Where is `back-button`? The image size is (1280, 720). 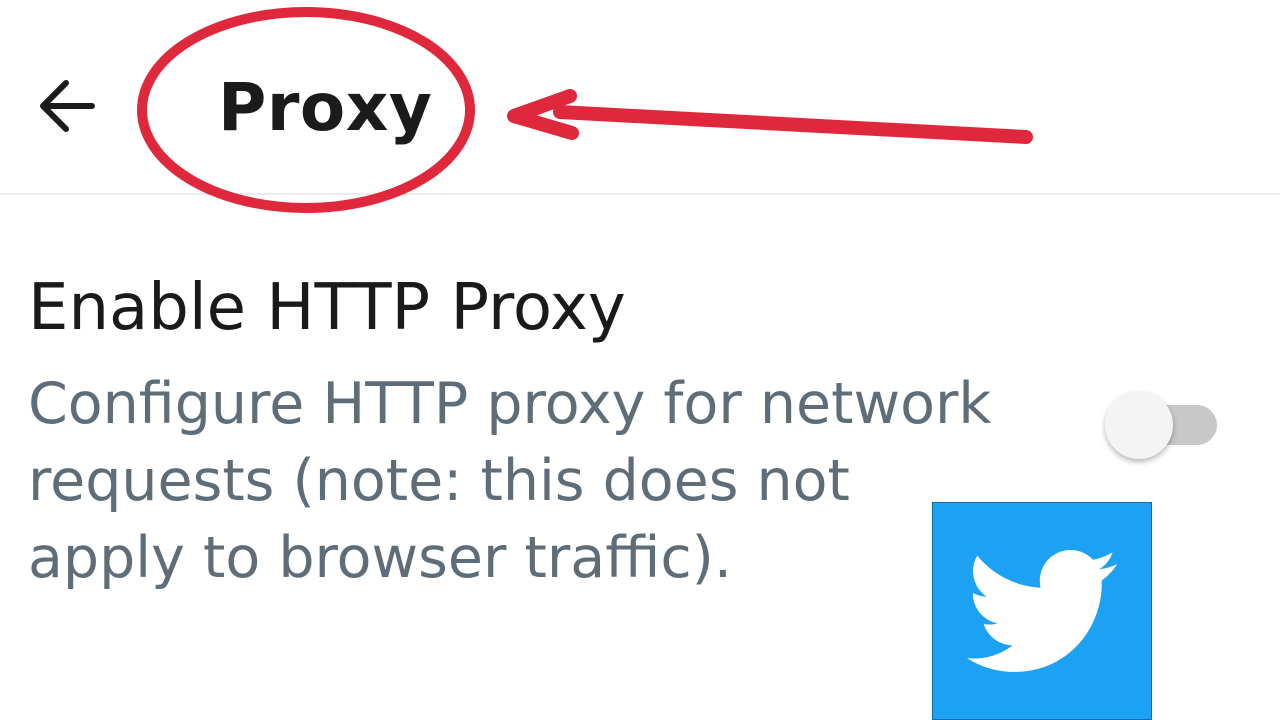 back-button is located at coordinates (68, 106).